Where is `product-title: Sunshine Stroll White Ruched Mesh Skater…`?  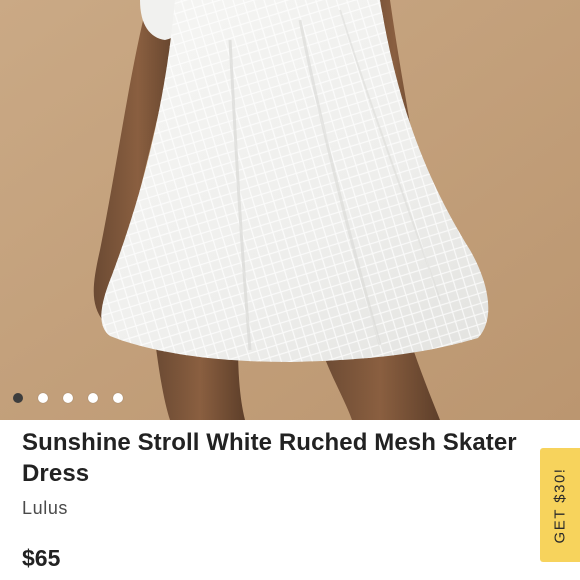
product-title: Sunshine Stroll White Ruched Mesh Skater… is located at coordinates (269, 458).